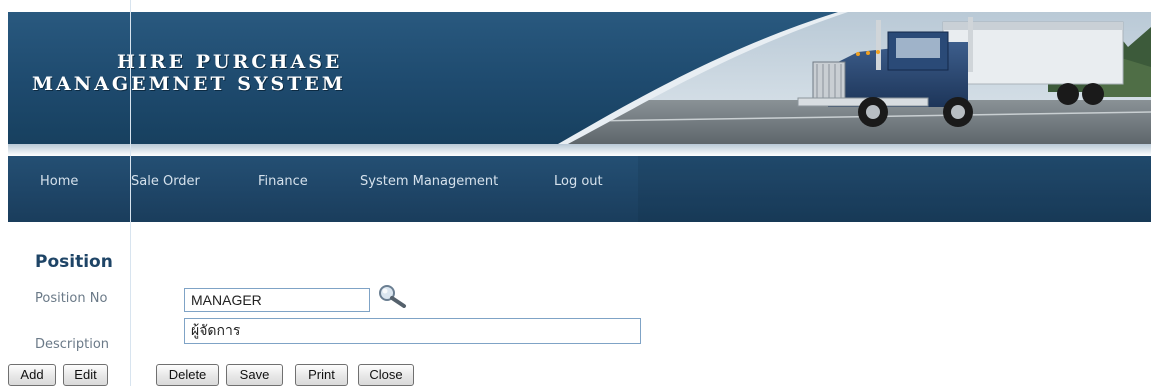 This screenshot has width=1151, height=386. Describe the element at coordinates (578, 181) in the screenshot. I see `nav-item-log-out: Log out` at that location.